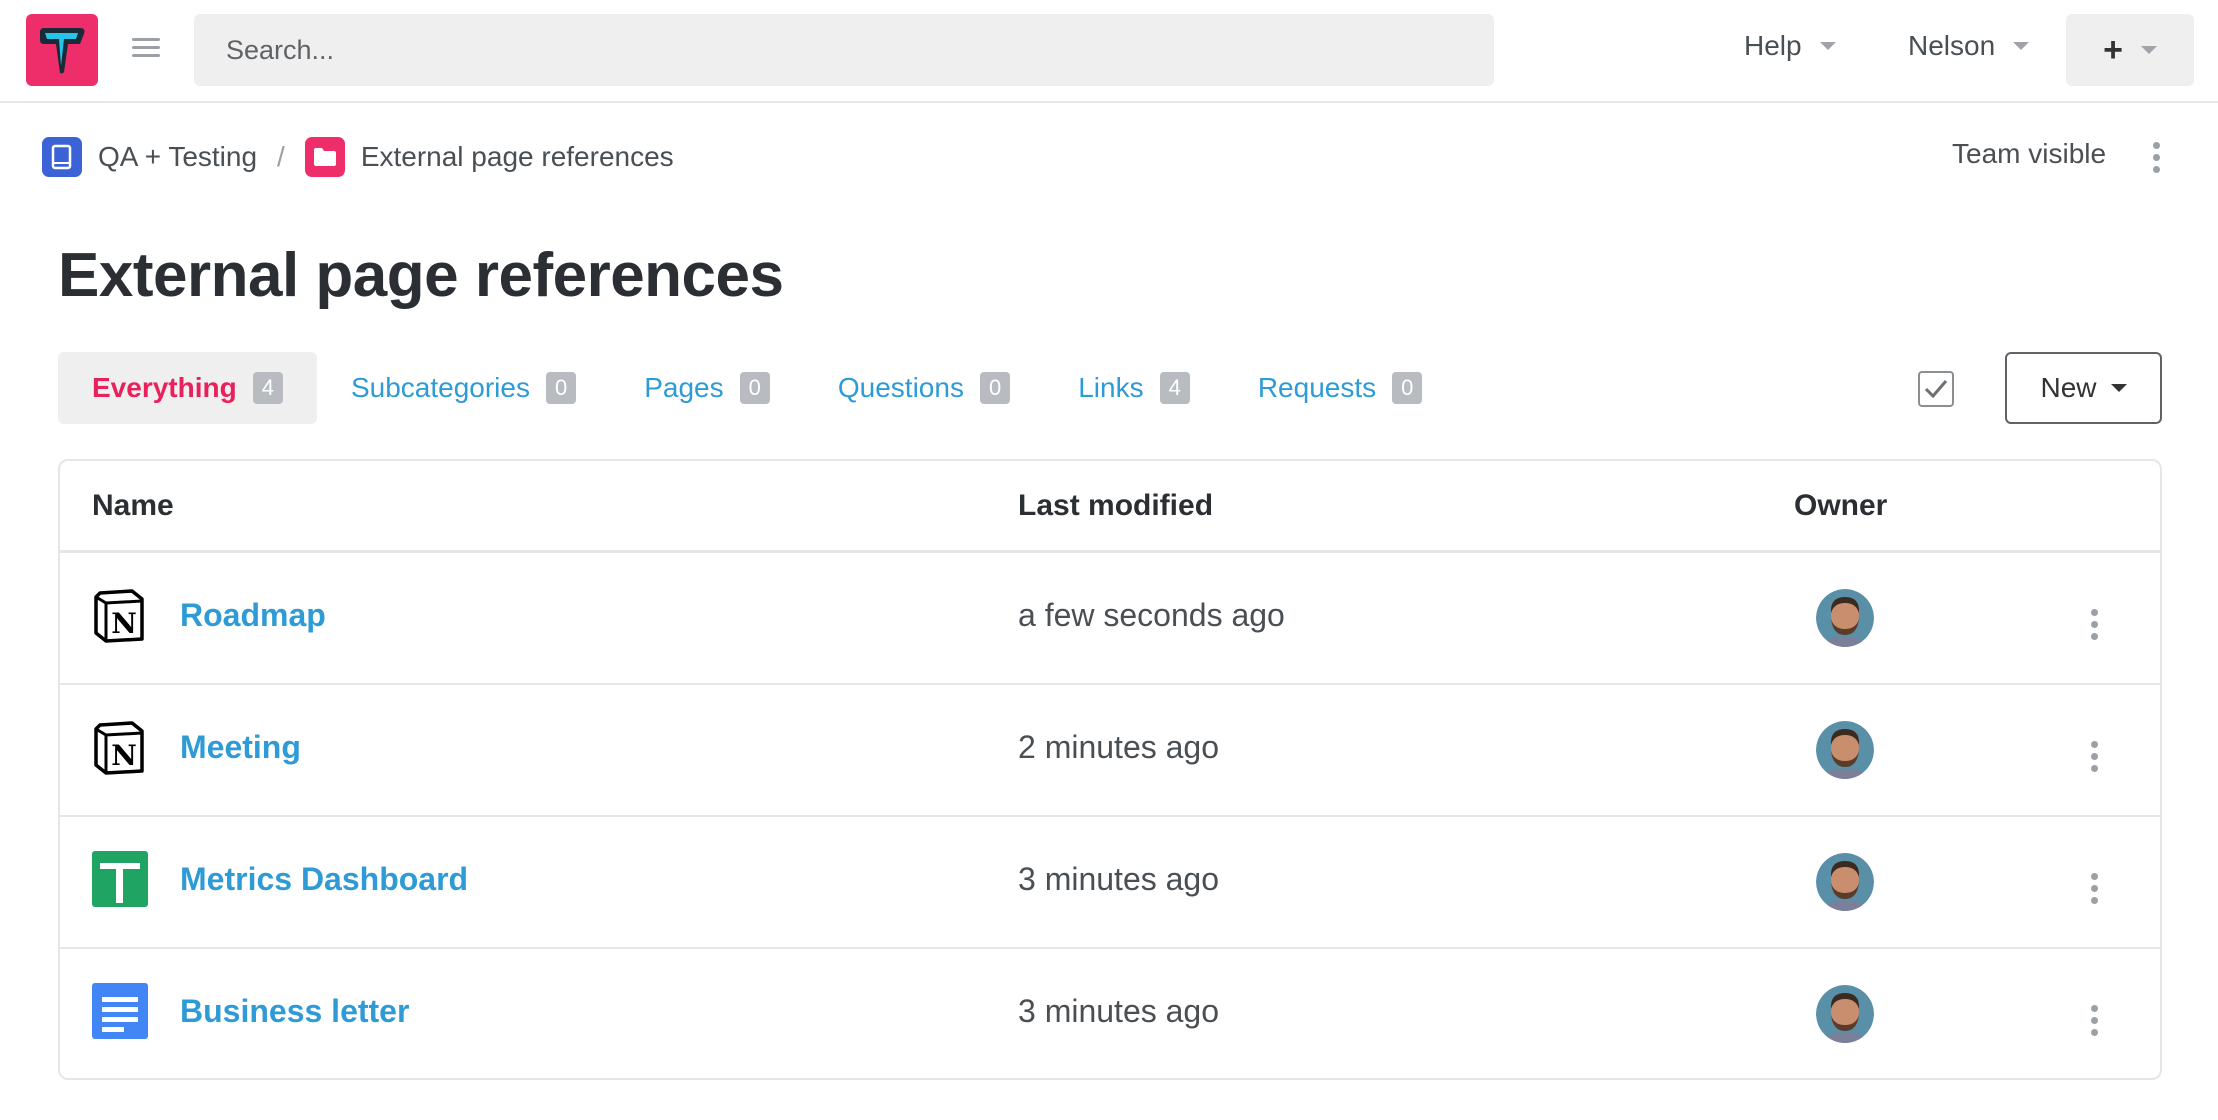 Image resolution: width=2218 pixels, height=1120 pixels. I want to click on user-name: Nelson, so click(1952, 45).